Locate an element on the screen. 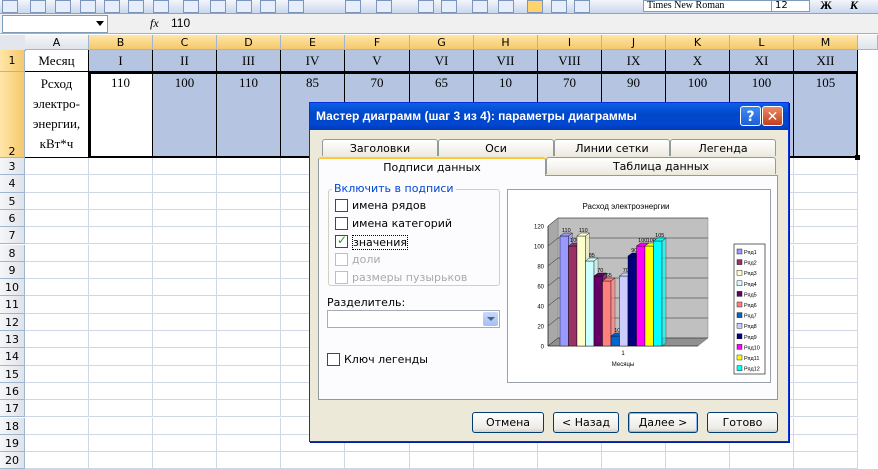 The image size is (878, 469). cell-b4 is located at coordinates (121, 184).